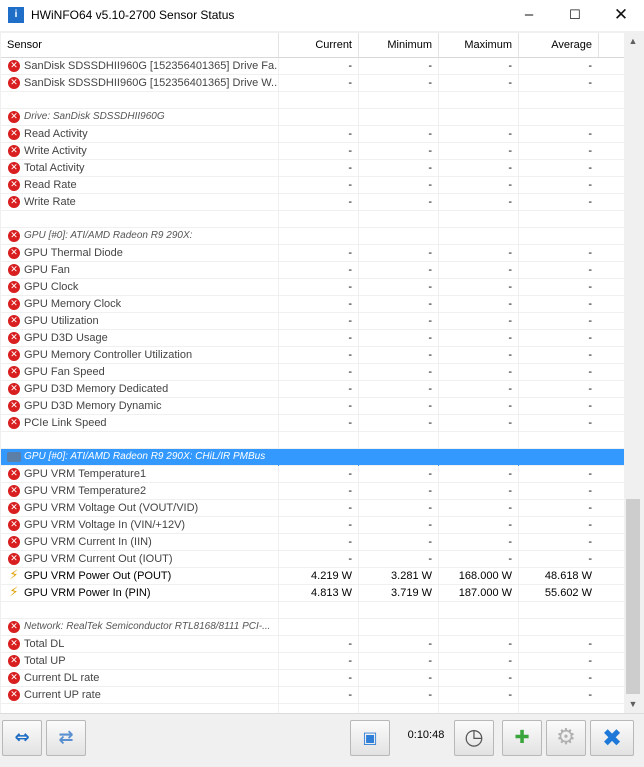 The height and width of the screenshot is (767, 644). I want to click on table-row: ✕ GPU VRM Voltage In (VIN/+12V) - - - -, so click(312, 525).